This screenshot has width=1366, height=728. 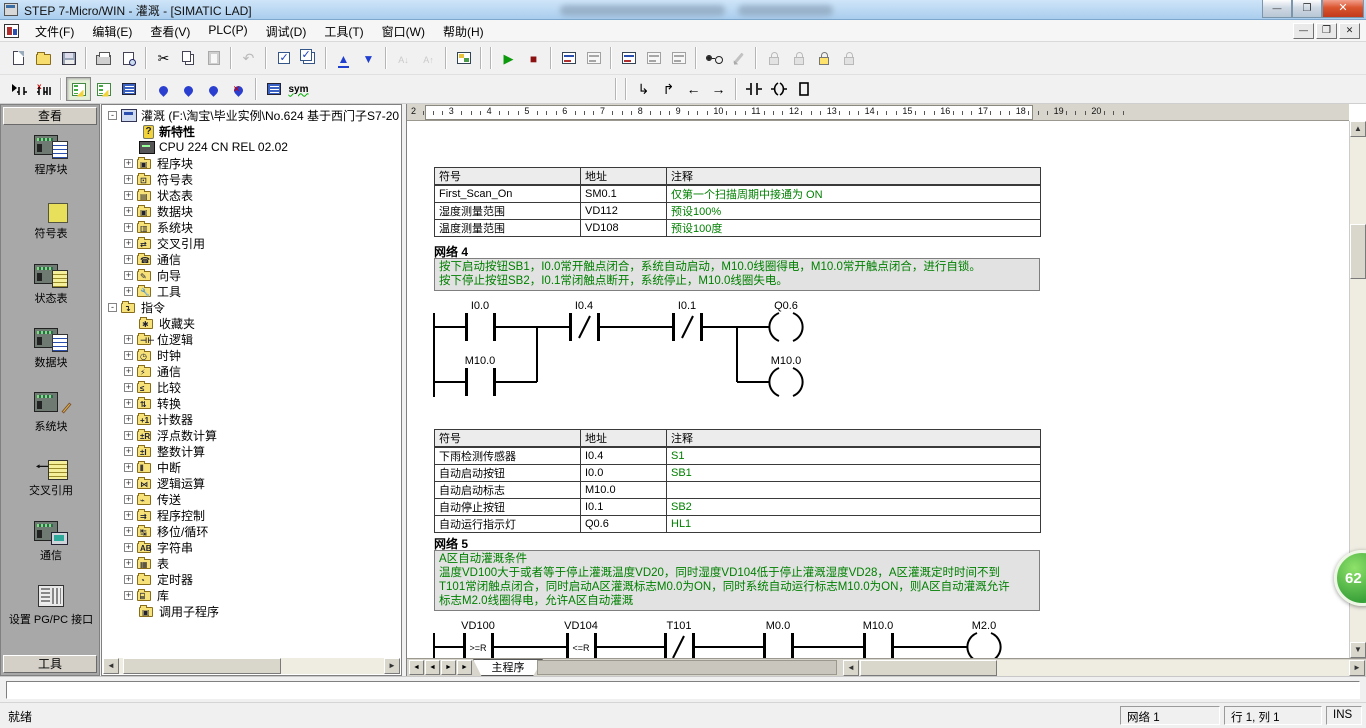 What do you see at coordinates (463, 31) in the screenshot?
I see `menu-item-8: 帮助(H)` at bounding box center [463, 31].